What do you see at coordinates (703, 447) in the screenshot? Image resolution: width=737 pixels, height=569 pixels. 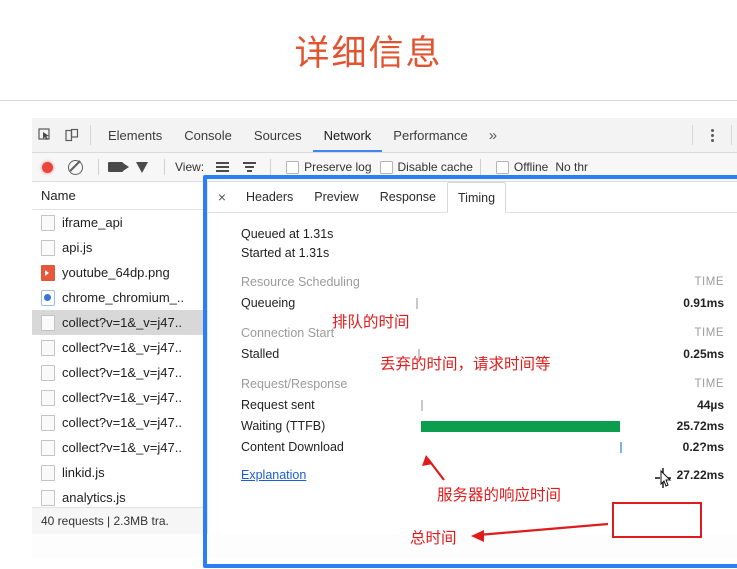 I see `timing-row-time: 0.2?ms` at bounding box center [703, 447].